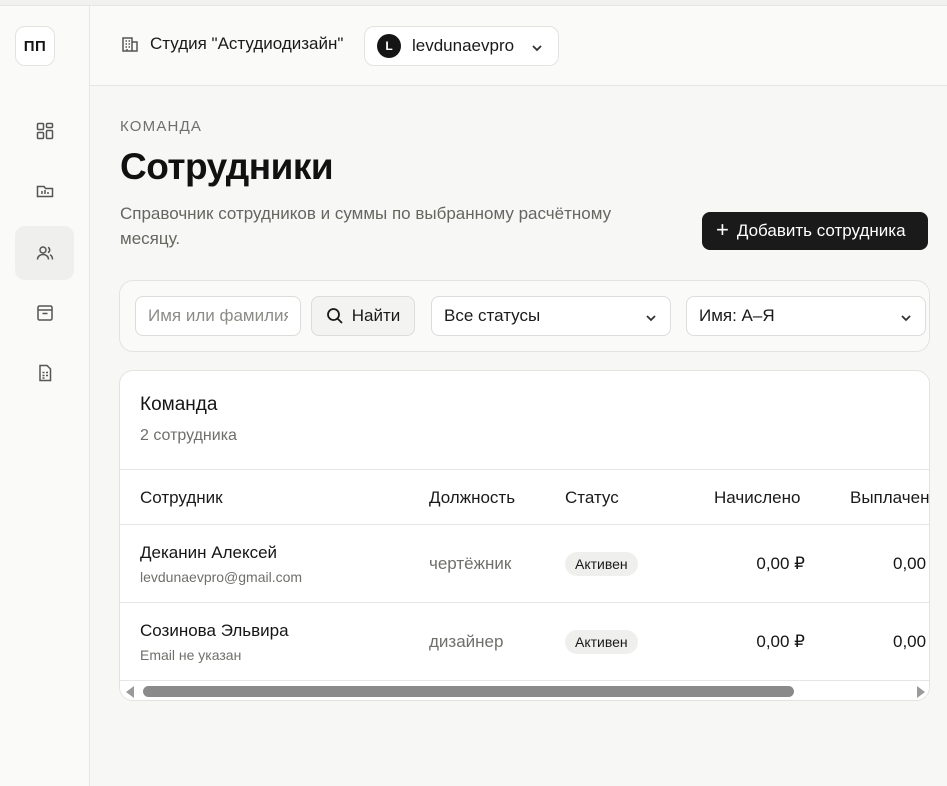  Describe the element at coordinates (247, 43) in the screenshot. I see `studio-label: Студия "Астудиодизайн"` at that location.